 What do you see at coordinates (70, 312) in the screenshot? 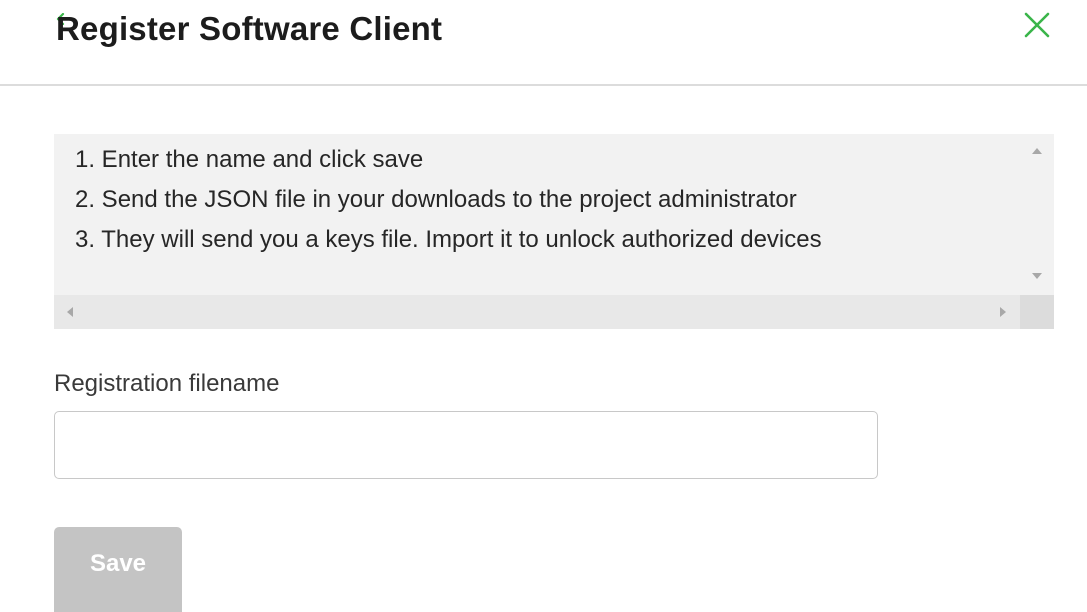
I see `scroll-left-arrow-icon` at bounding box center [70, 312].